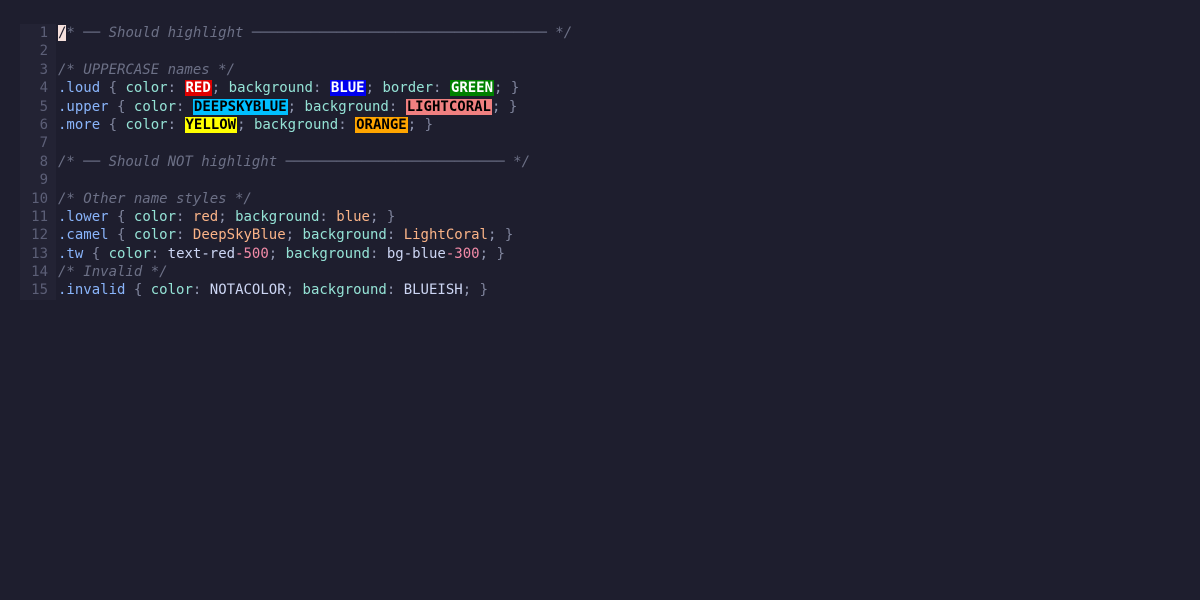 The image size is (1200, 600). I want to click on css-value: DeepSkyBlue, so click(239, 235).